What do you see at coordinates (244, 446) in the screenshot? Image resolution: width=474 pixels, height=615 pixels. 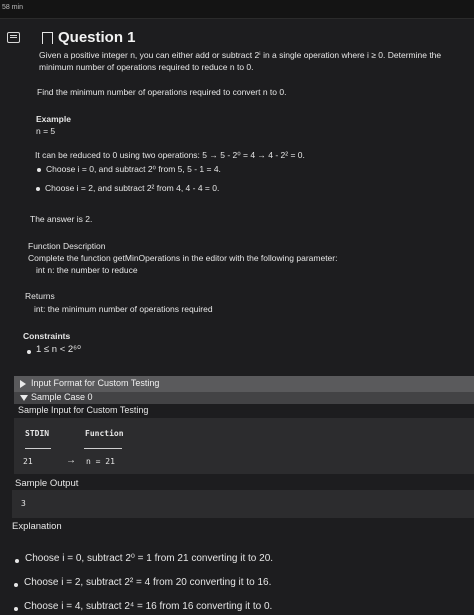 I see `sample-input-block: STDIN Function 21 → n = 21` at bounding box center [244, 446].